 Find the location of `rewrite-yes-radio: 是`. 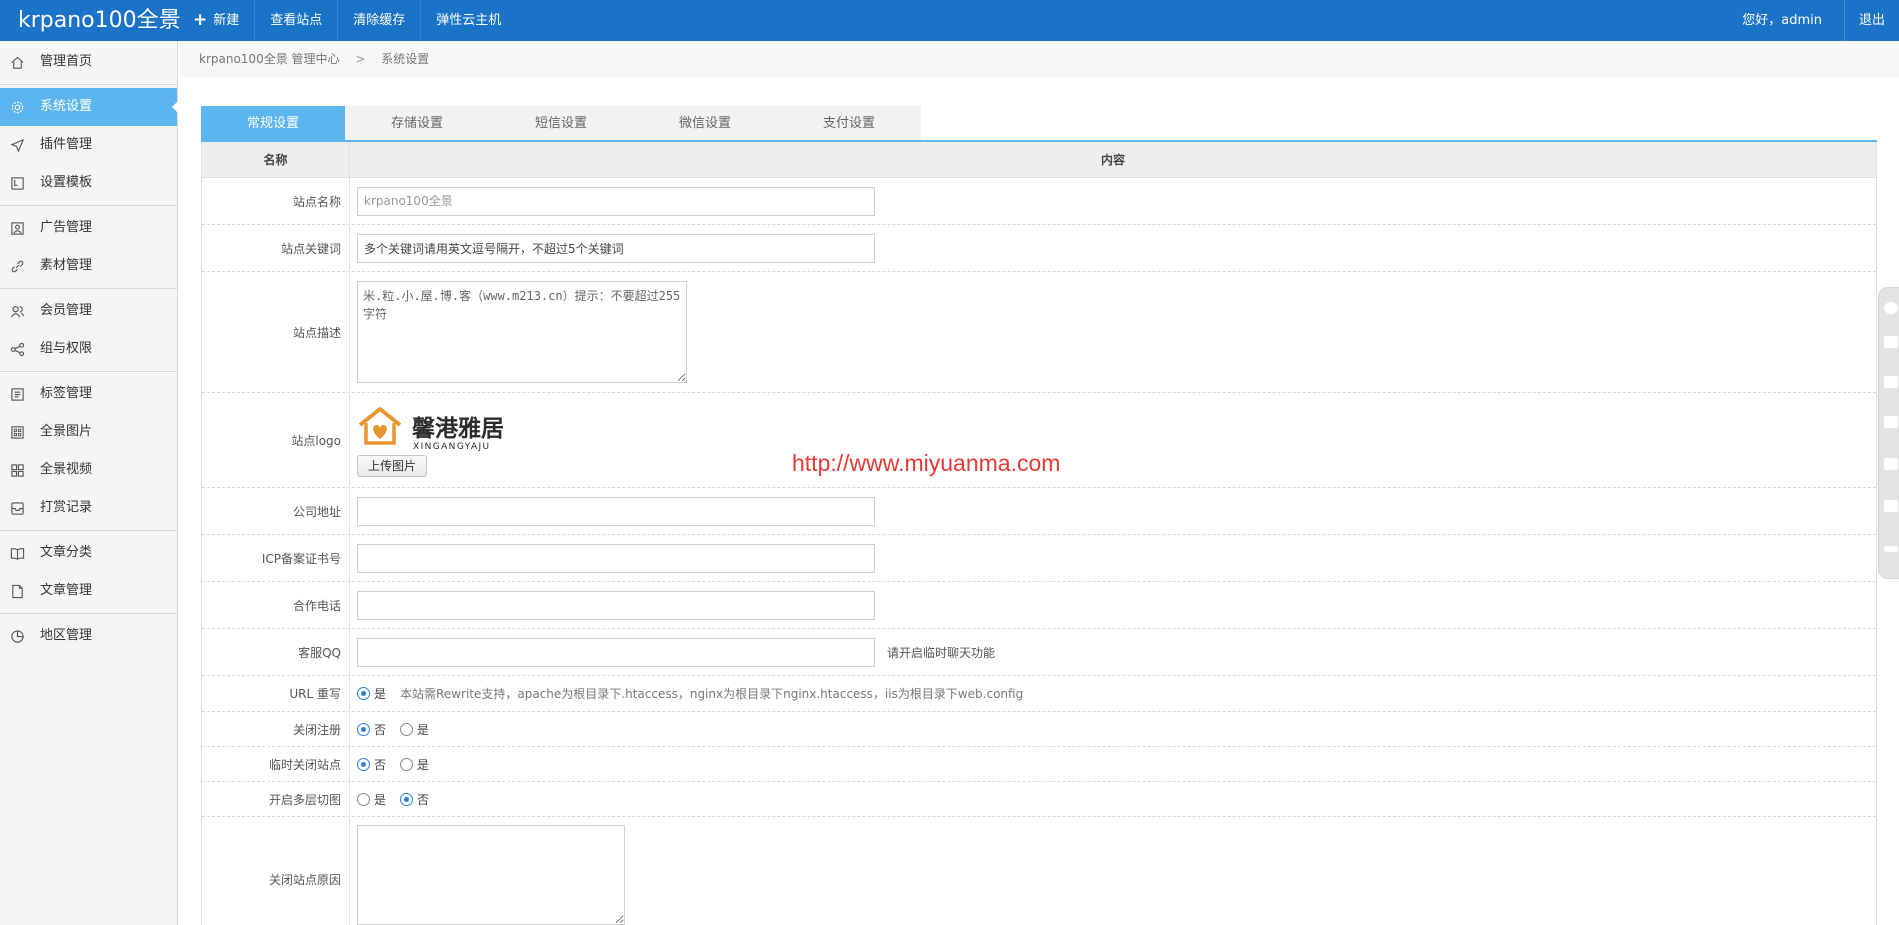

rewrite-yes-radio: 是 is located at coordinates (371, 693).